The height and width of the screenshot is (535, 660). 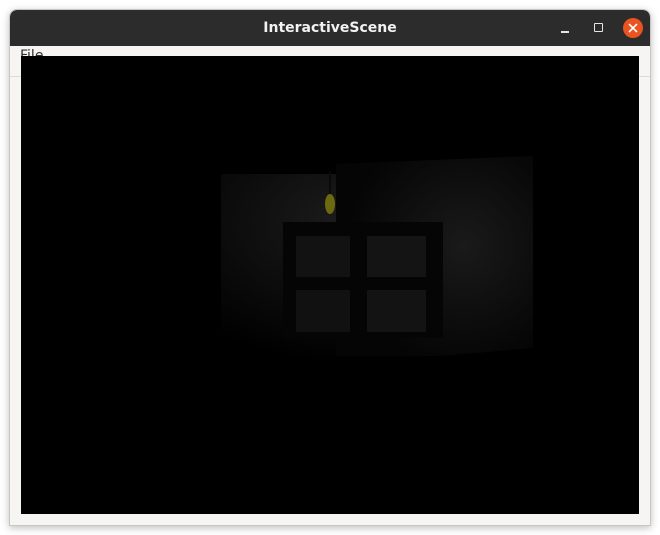 I want to click on maximize-icon, so click(x=598, y=27).